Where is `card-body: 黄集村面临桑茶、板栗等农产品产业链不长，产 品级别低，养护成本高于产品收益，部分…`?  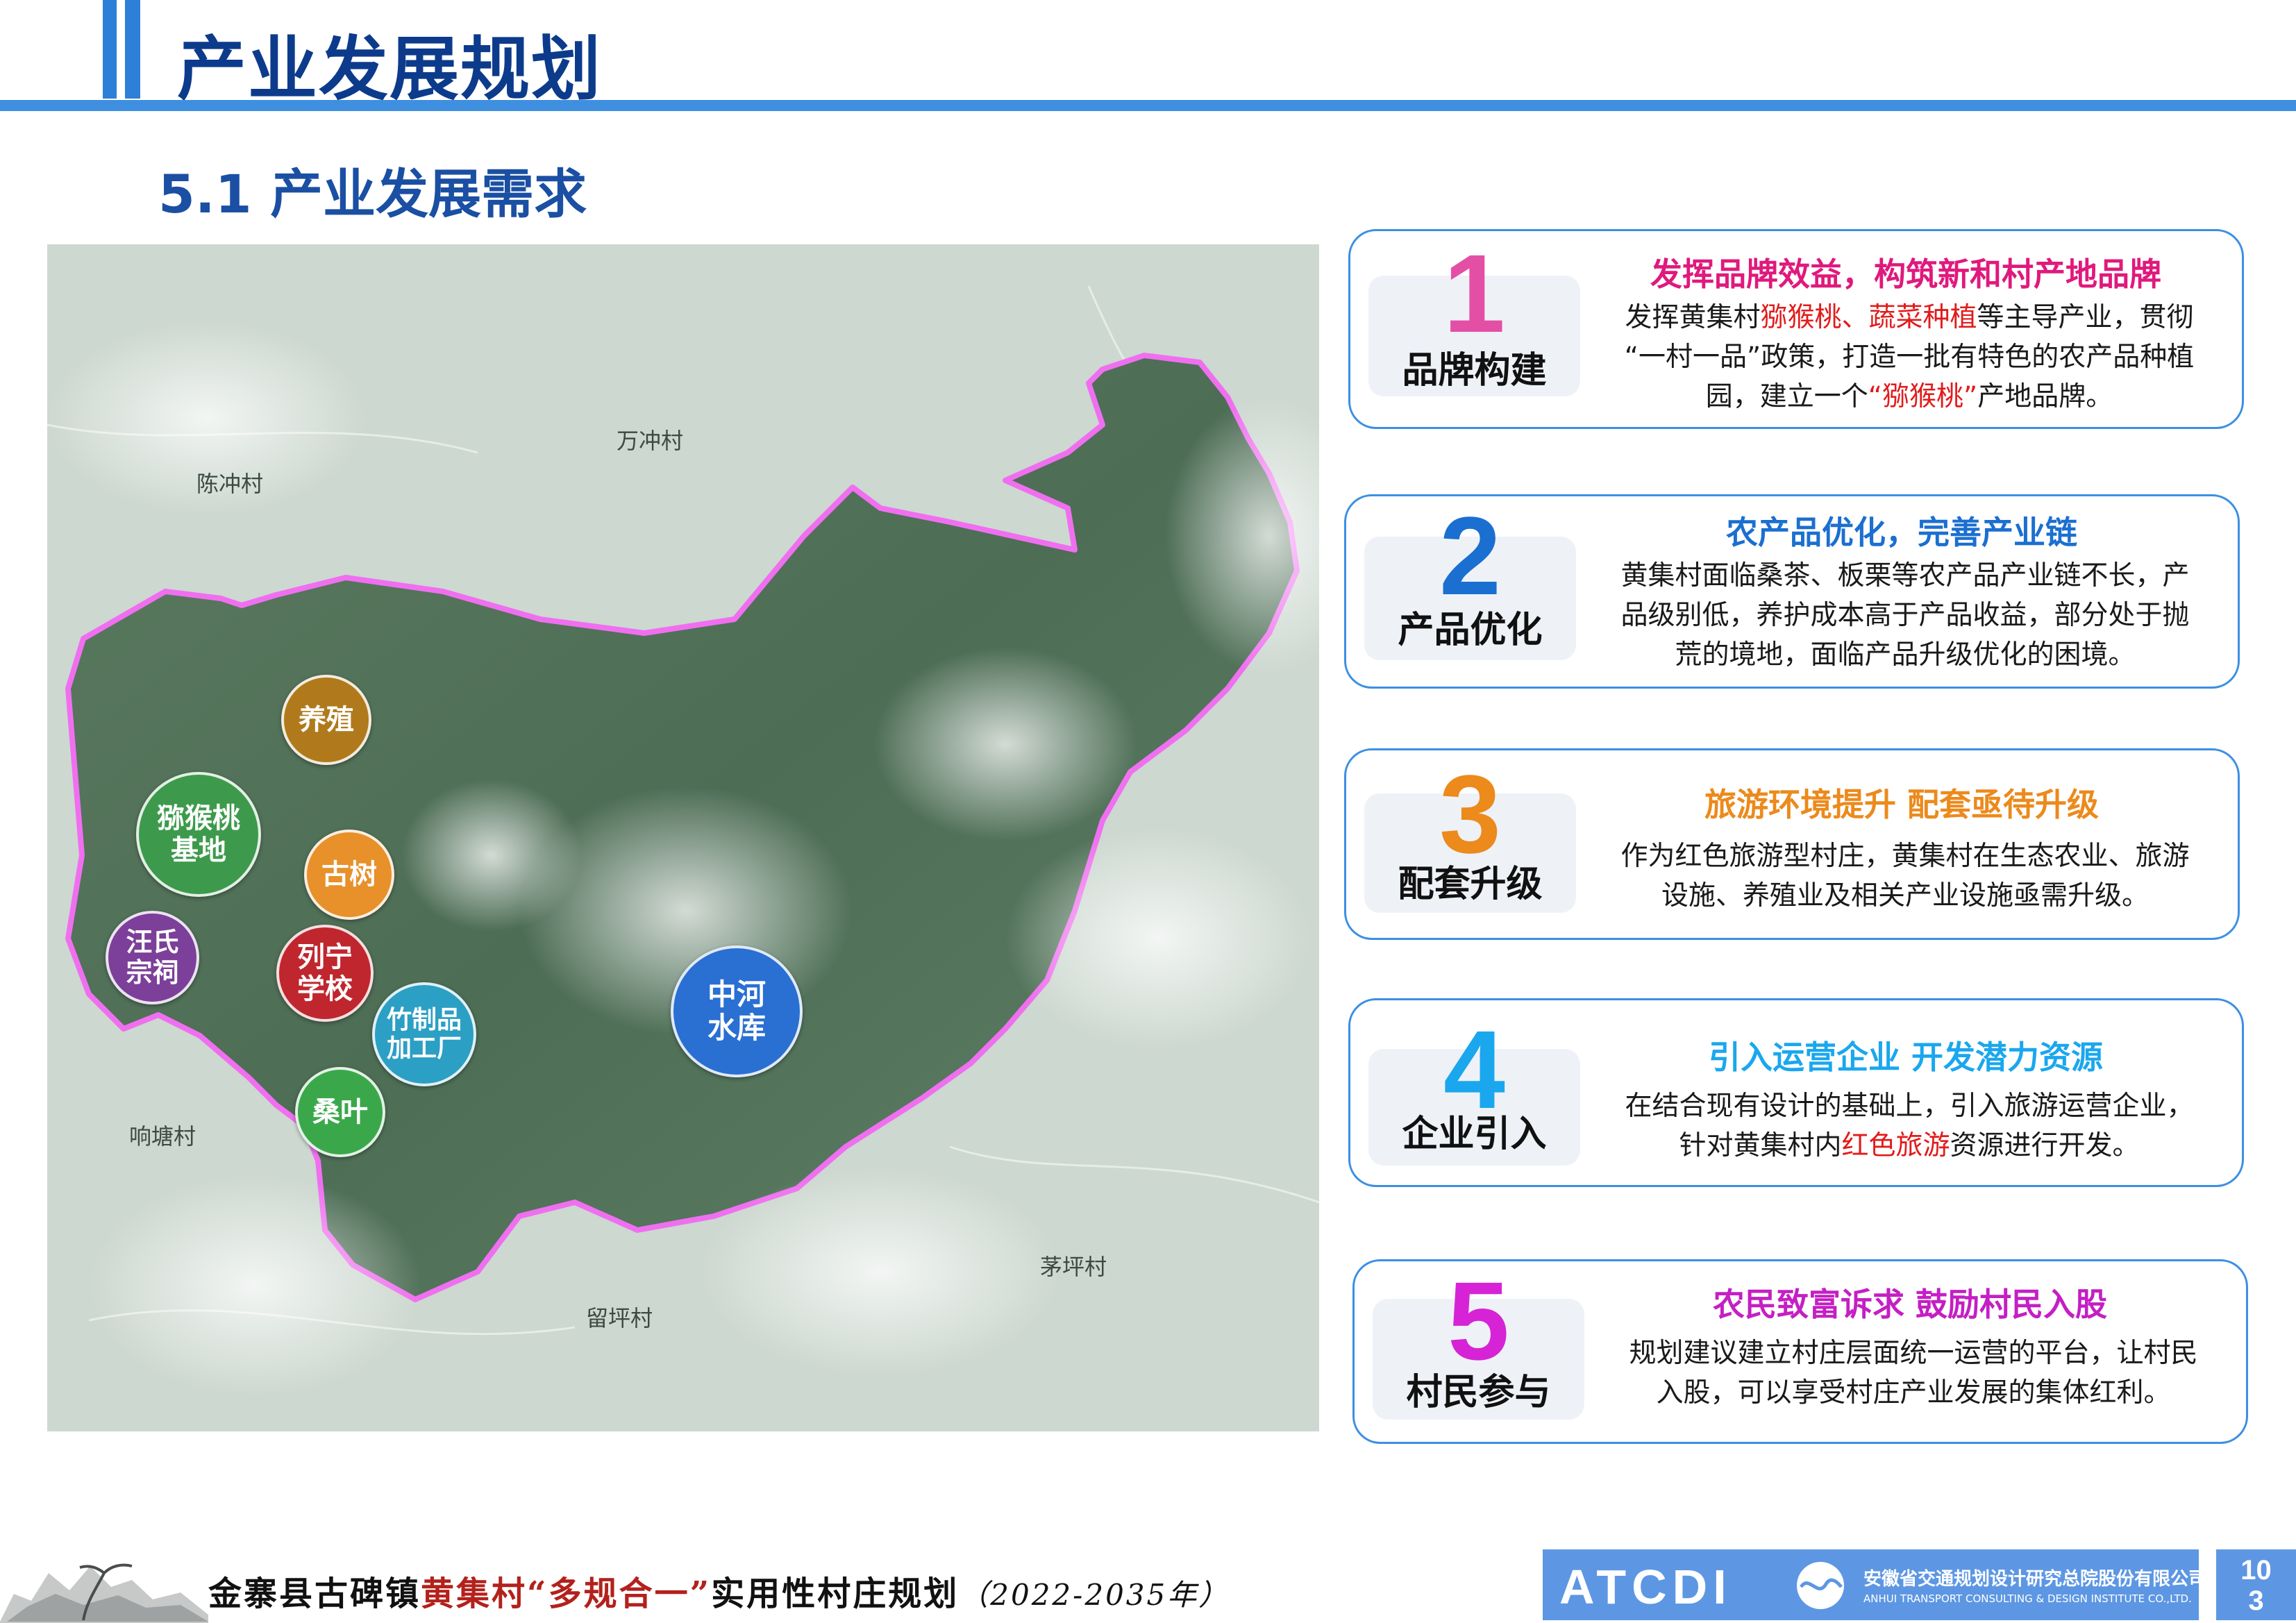 card-body: 黄集村面临桑茶、板栗等农产品产业链不长，产 品级别低，养护成本高于产品收益，部分… is located at coordinates (1905, 615).